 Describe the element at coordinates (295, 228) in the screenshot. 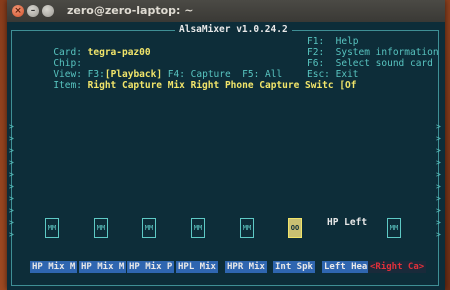

I see `mute-indicator-selected: OO` at that location.